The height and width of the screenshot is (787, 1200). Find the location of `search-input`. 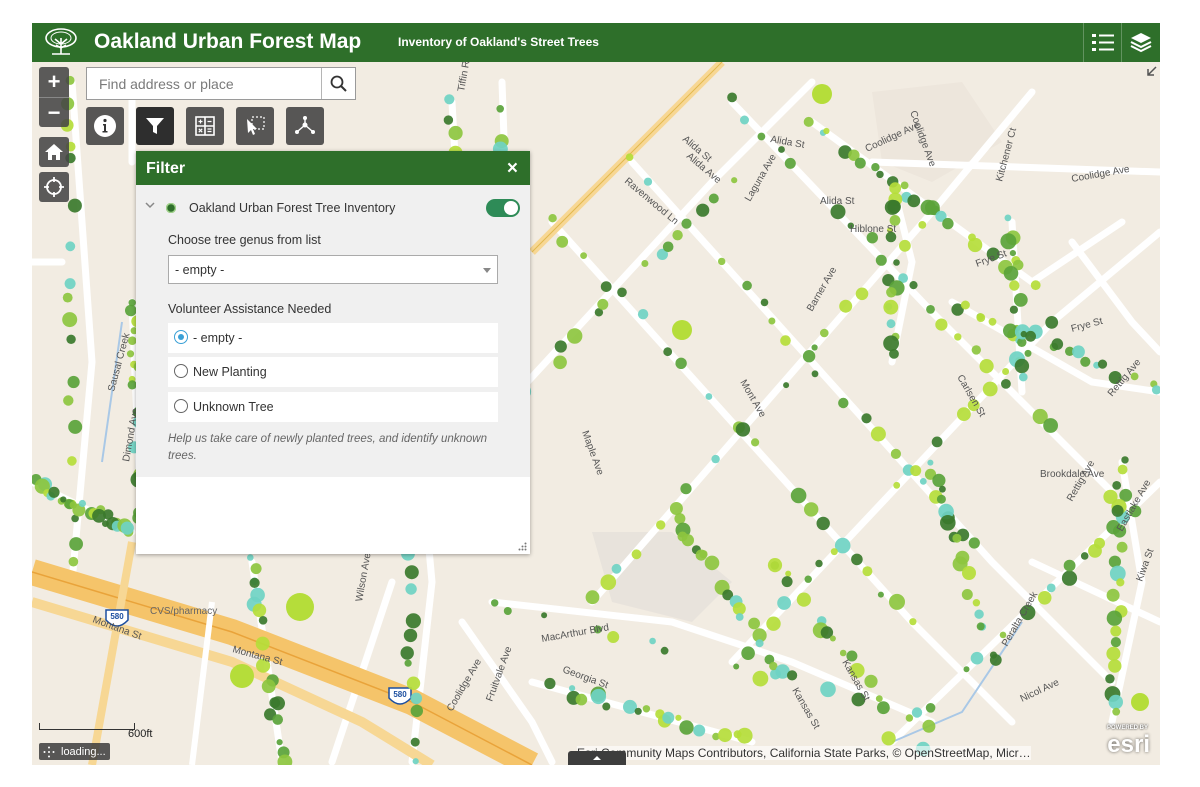

search-input is located at coordinates (205, 83).